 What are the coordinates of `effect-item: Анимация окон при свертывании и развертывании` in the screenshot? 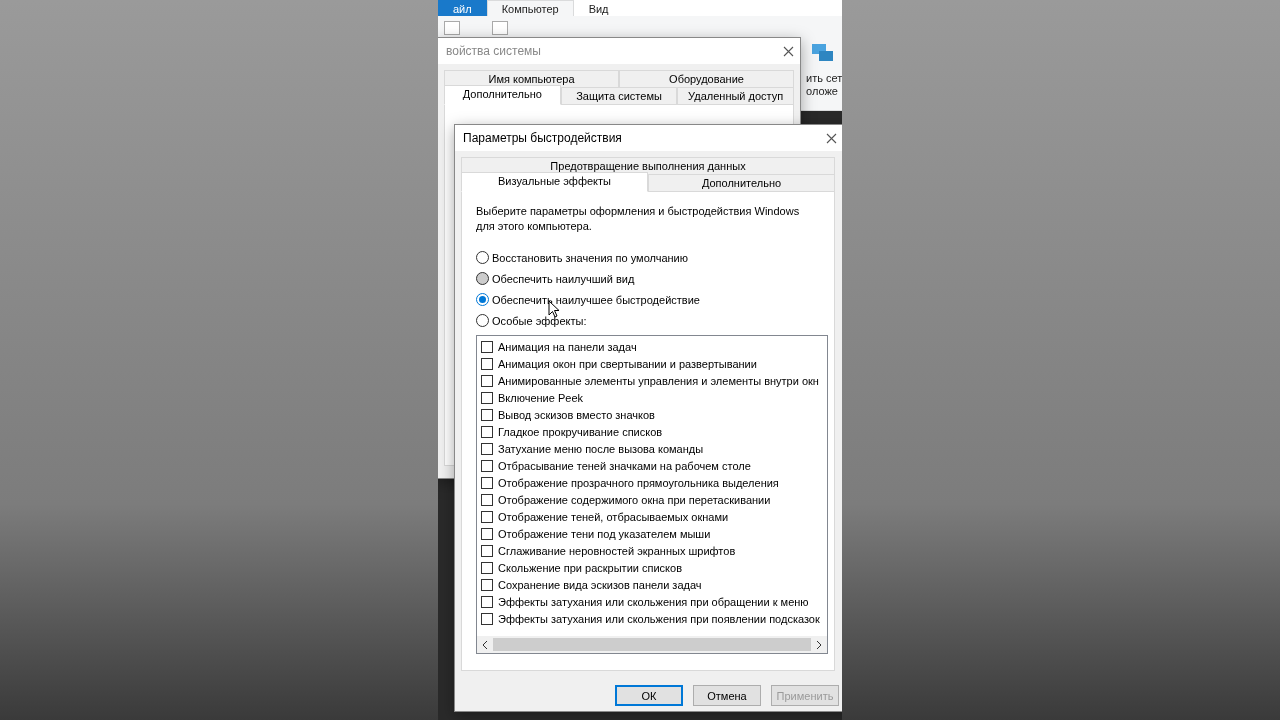 It's located at (654, 363).